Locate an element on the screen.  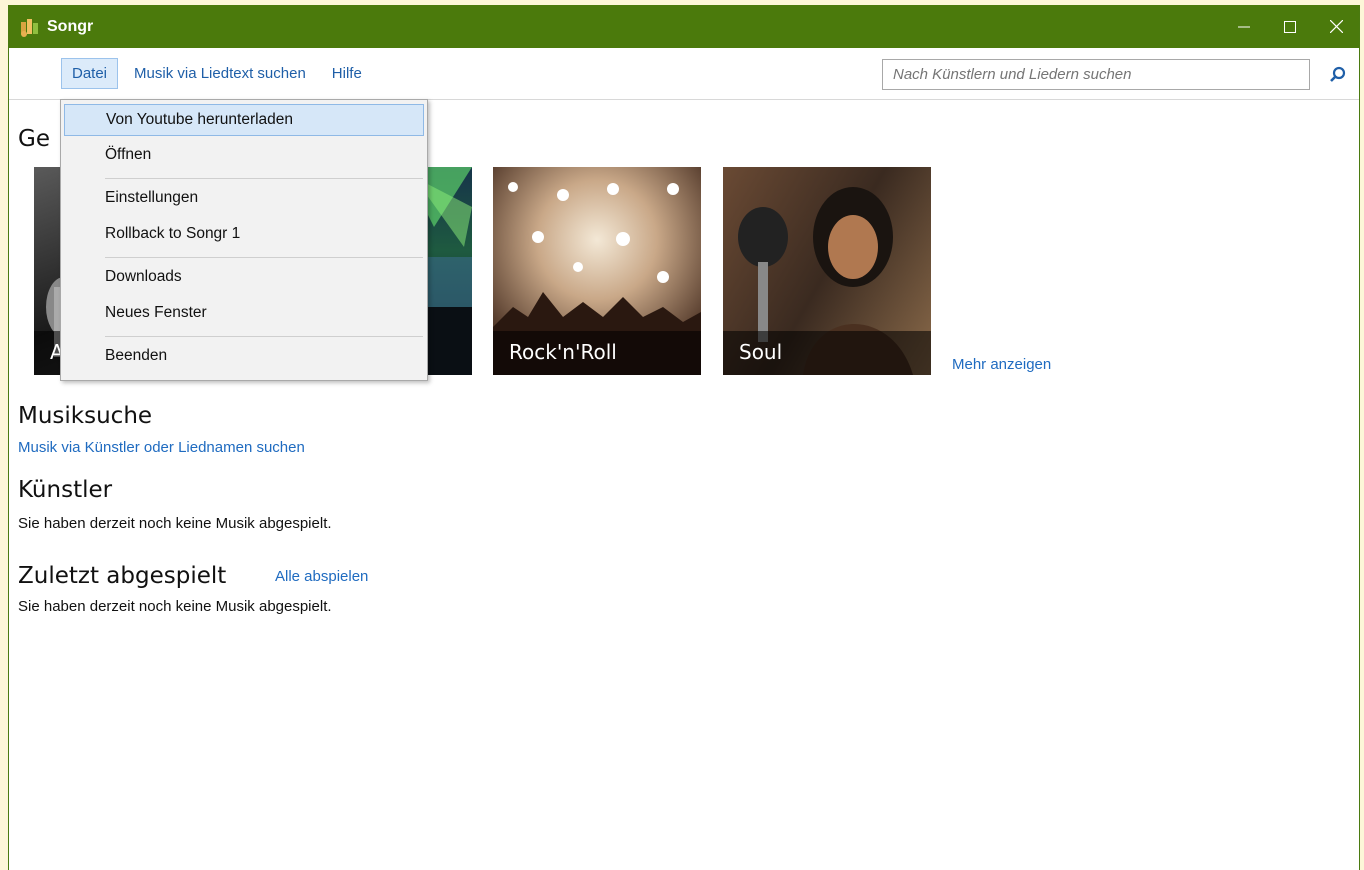
menu-item-einstellungen: Einstellungen is located at coordinates (244, 199).